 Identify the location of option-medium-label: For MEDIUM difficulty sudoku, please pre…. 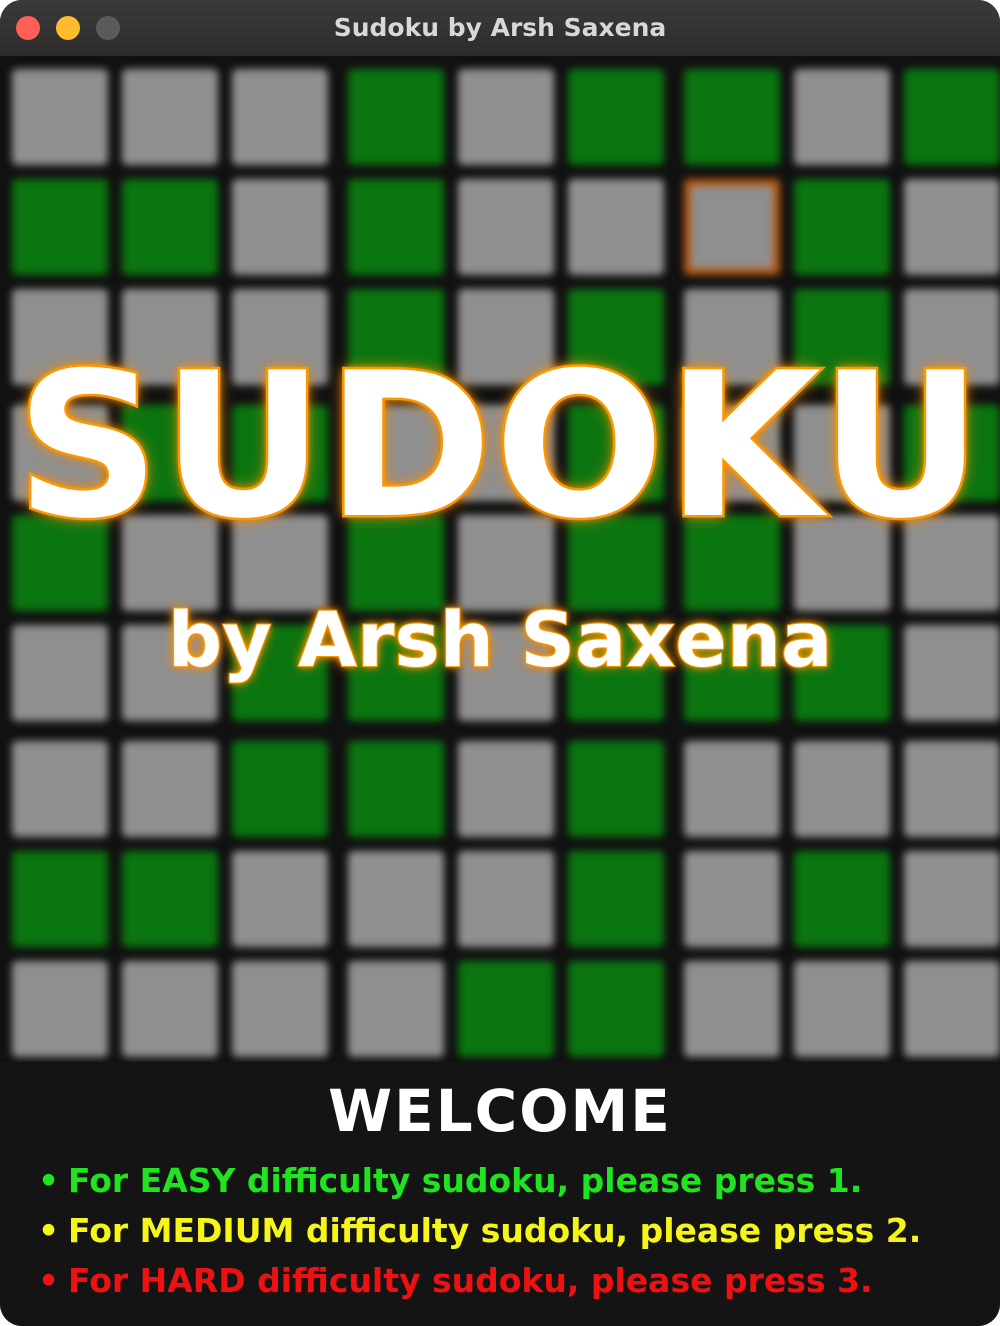
(495, 1230).